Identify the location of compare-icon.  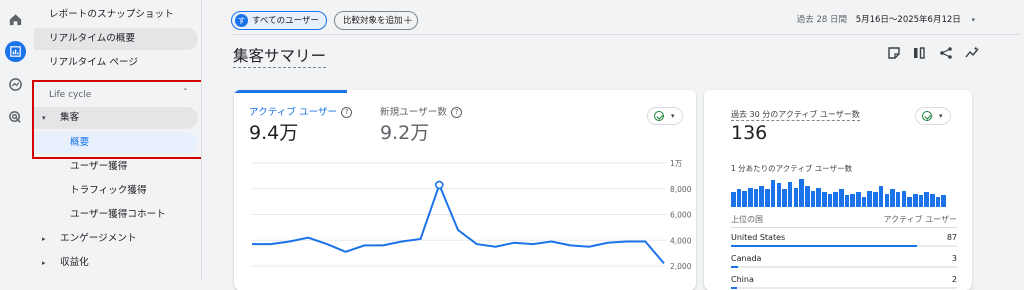
(919, 52).